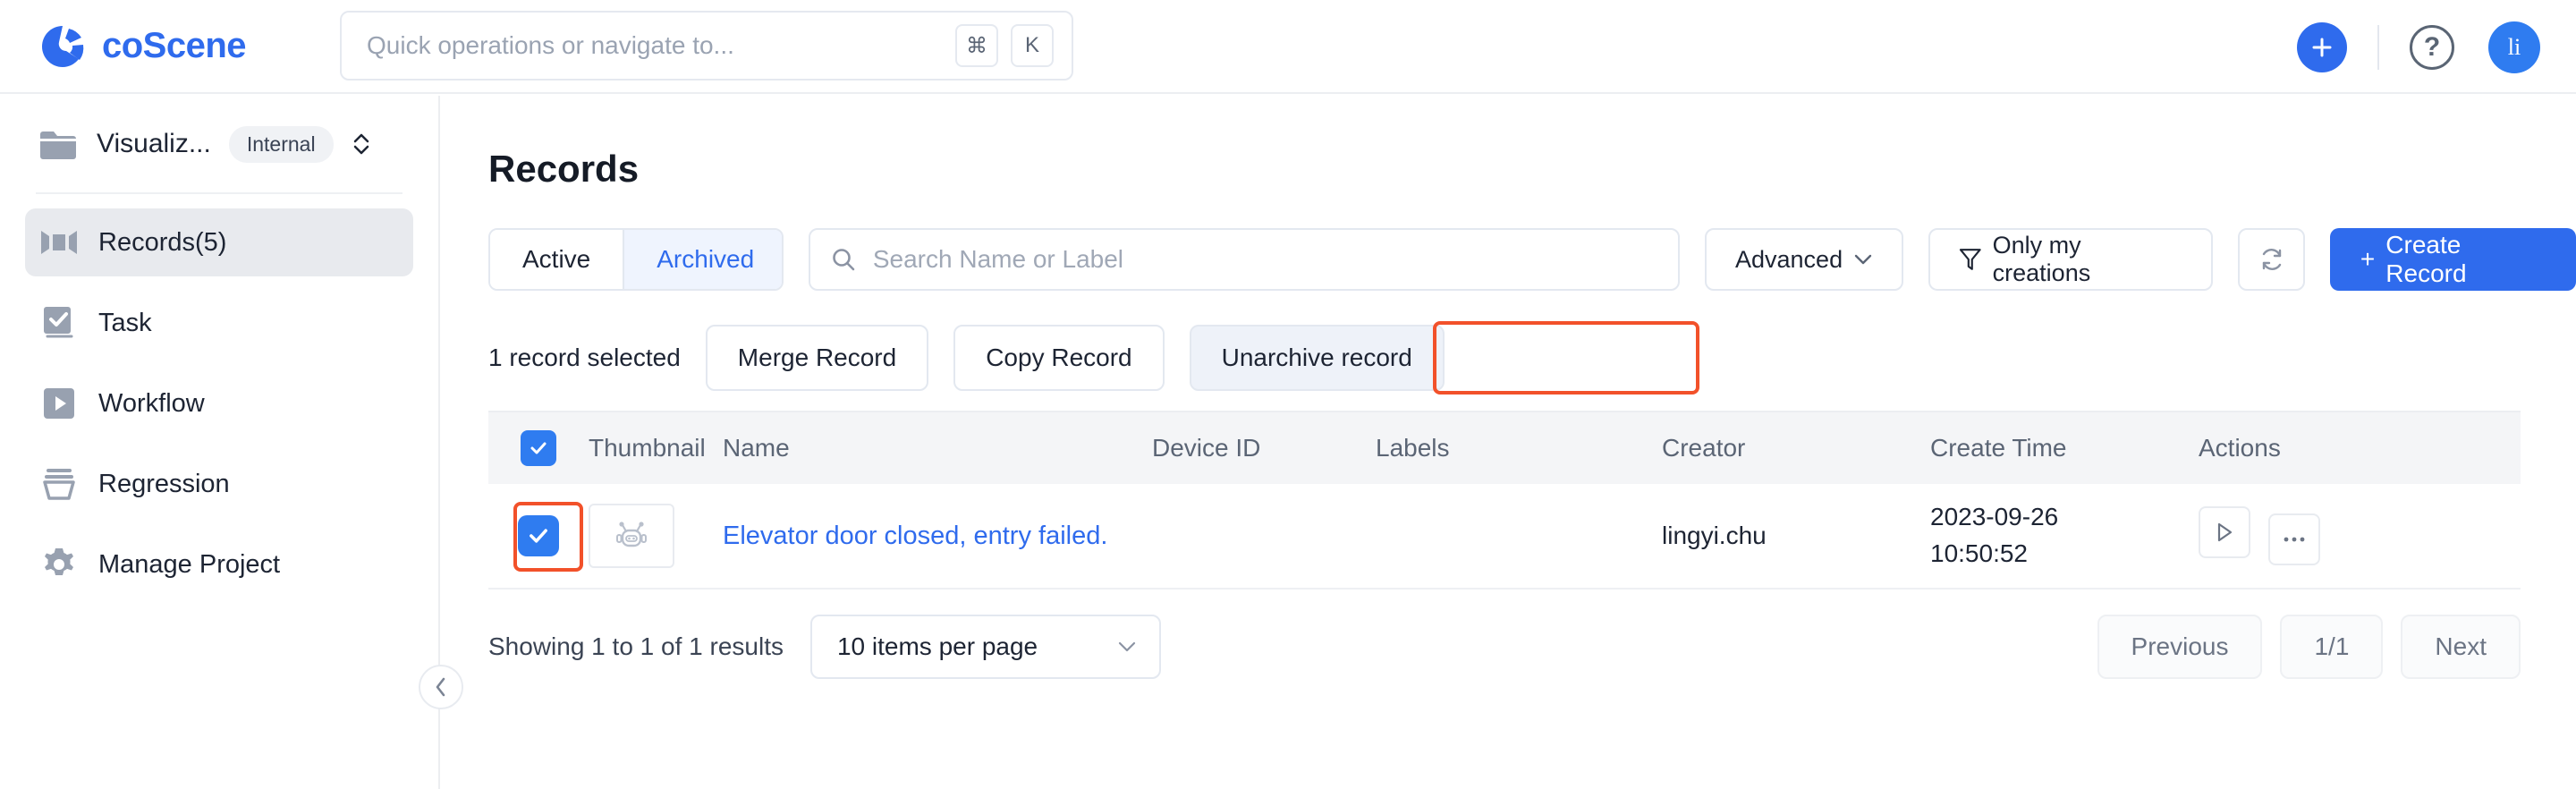 The height and width of the screenshot is (789, 2576). I want to click on results-summary: Showing 1 to 1 of 1 results, so click(636, 646).